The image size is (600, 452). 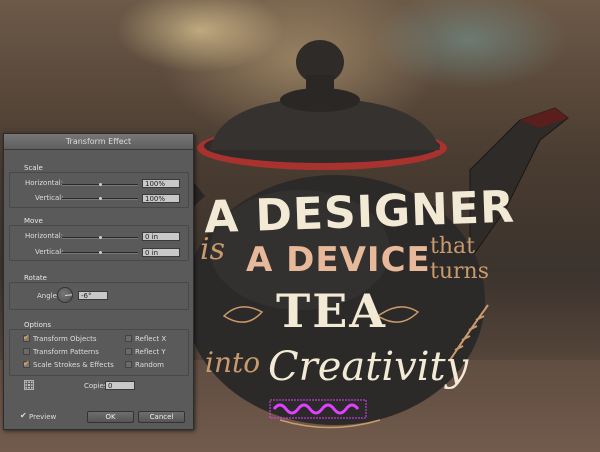 What do you see at coordinates (26, 337) in the screenshot?
I see `transform-objects-checkmark-icon: ✔` at bounding box center [26, 337].